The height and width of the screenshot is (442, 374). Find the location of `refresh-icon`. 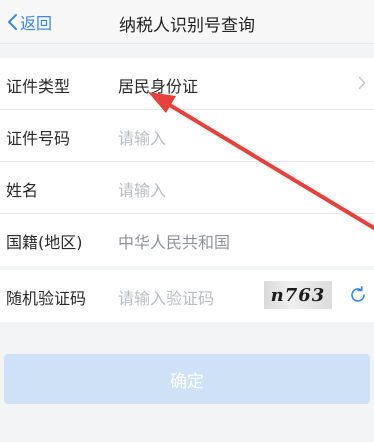

refresh-icon is located at coordinates (358, 295).